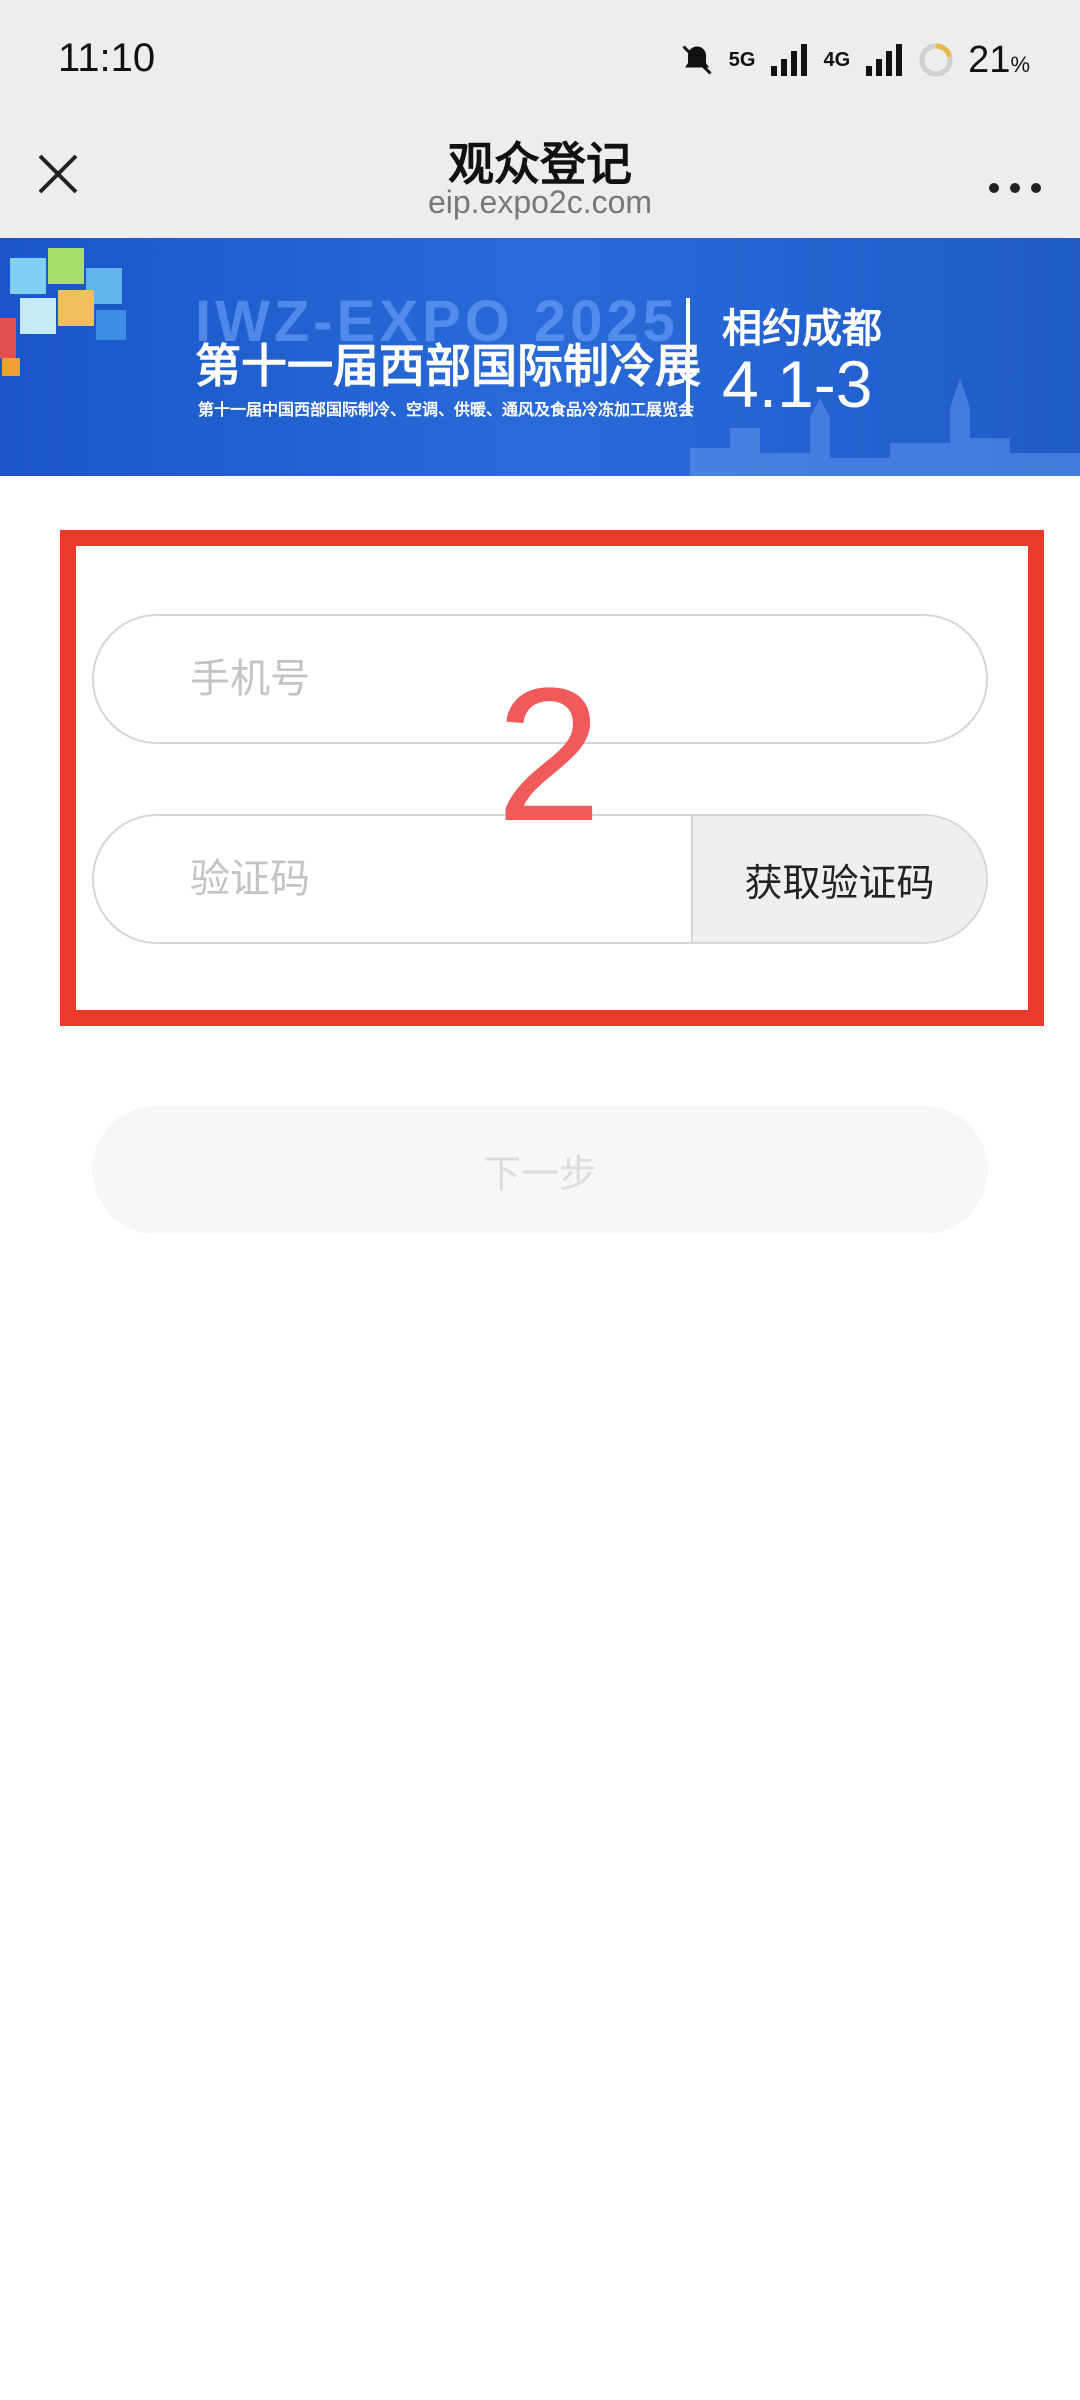  I want to click on next-button: 下一步, so click(540, 1170).